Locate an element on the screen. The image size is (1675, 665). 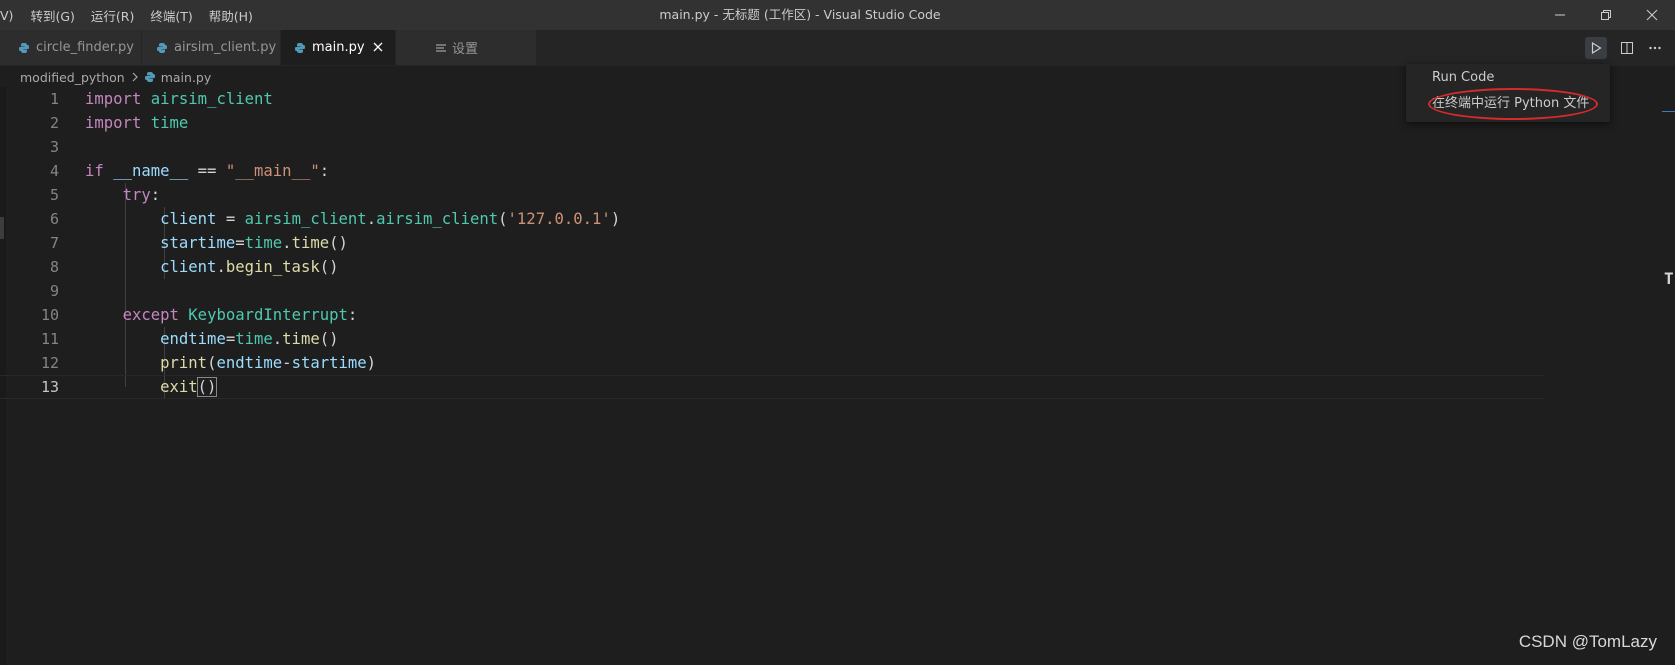
ellipsis-icon is located at coordinates (1655, 47).